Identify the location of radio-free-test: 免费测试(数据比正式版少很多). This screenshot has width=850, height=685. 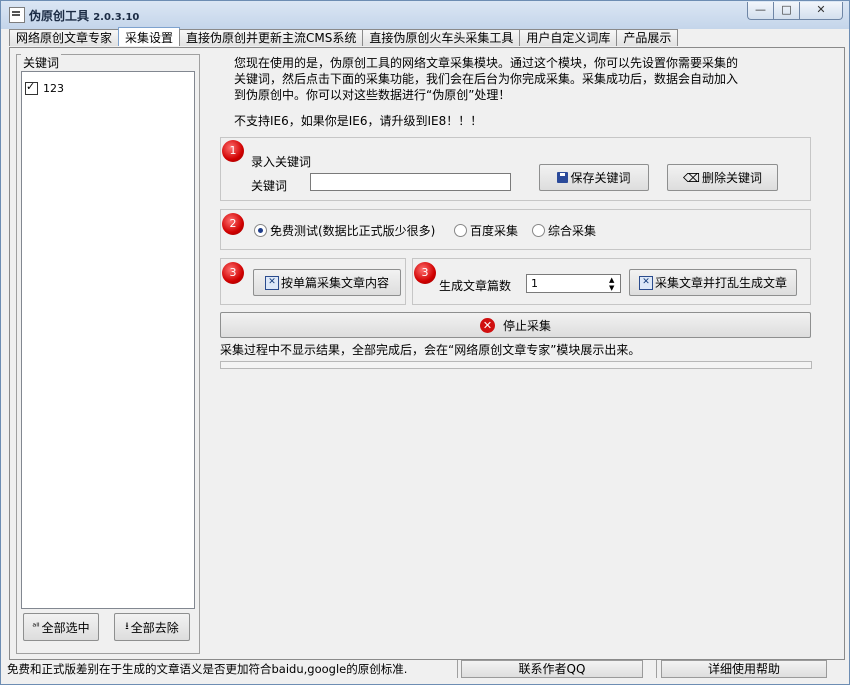
(344, 230).